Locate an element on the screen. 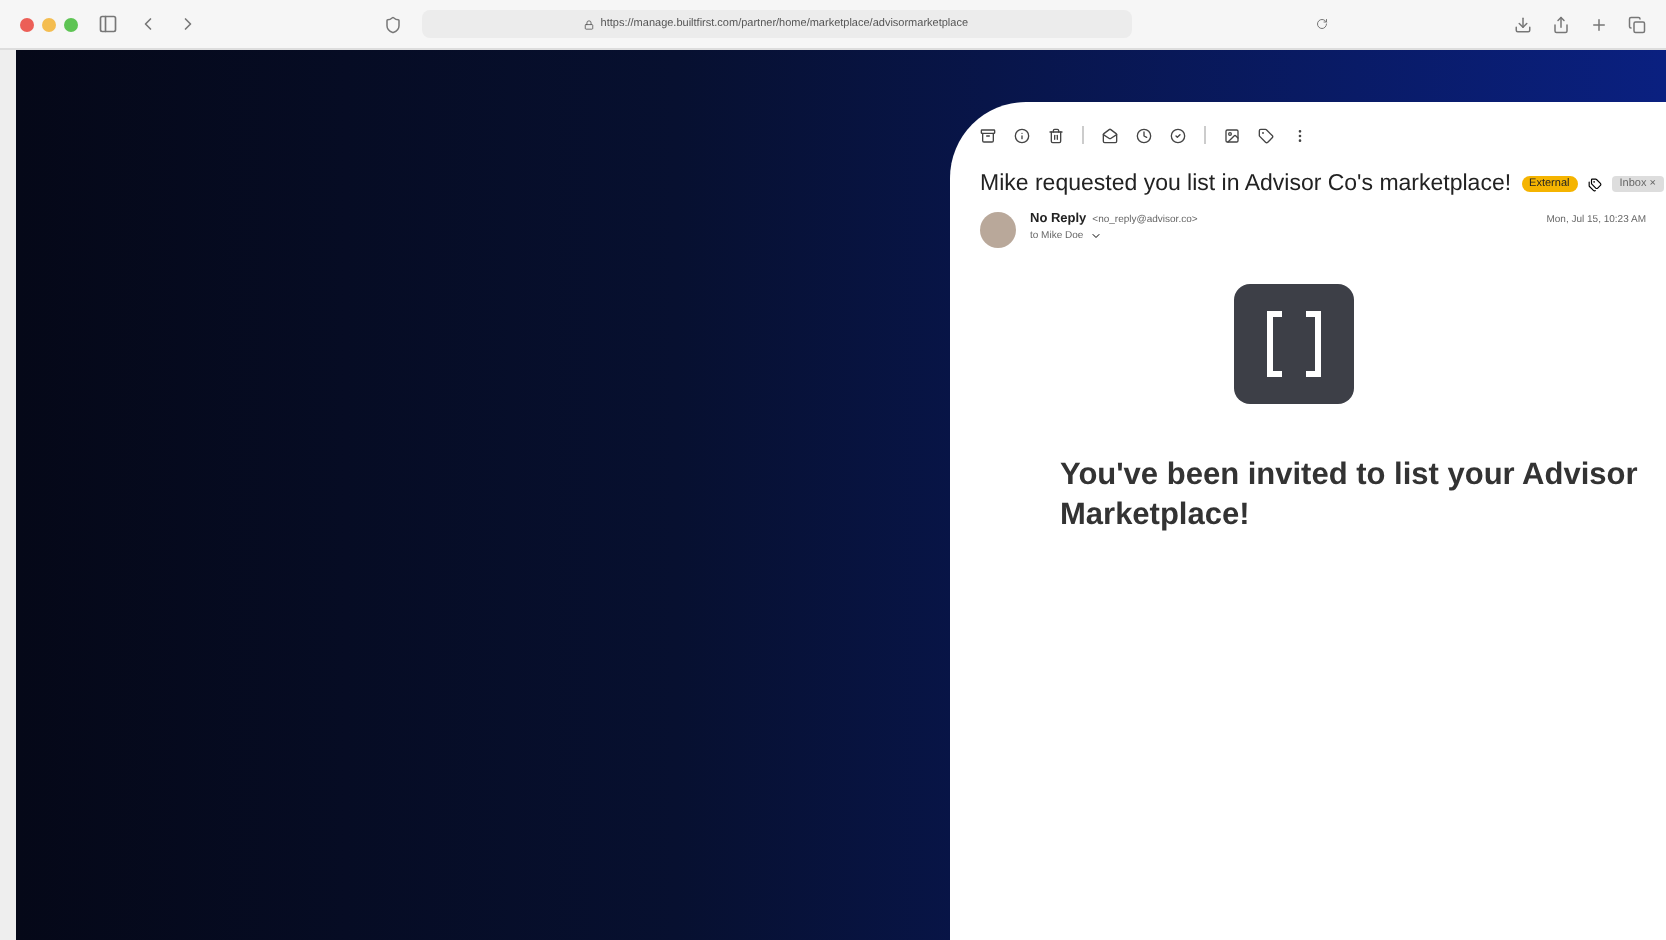 The height and width of the screenshot is (940, 1666). zoom-dot is located at coordinates (71, 24).